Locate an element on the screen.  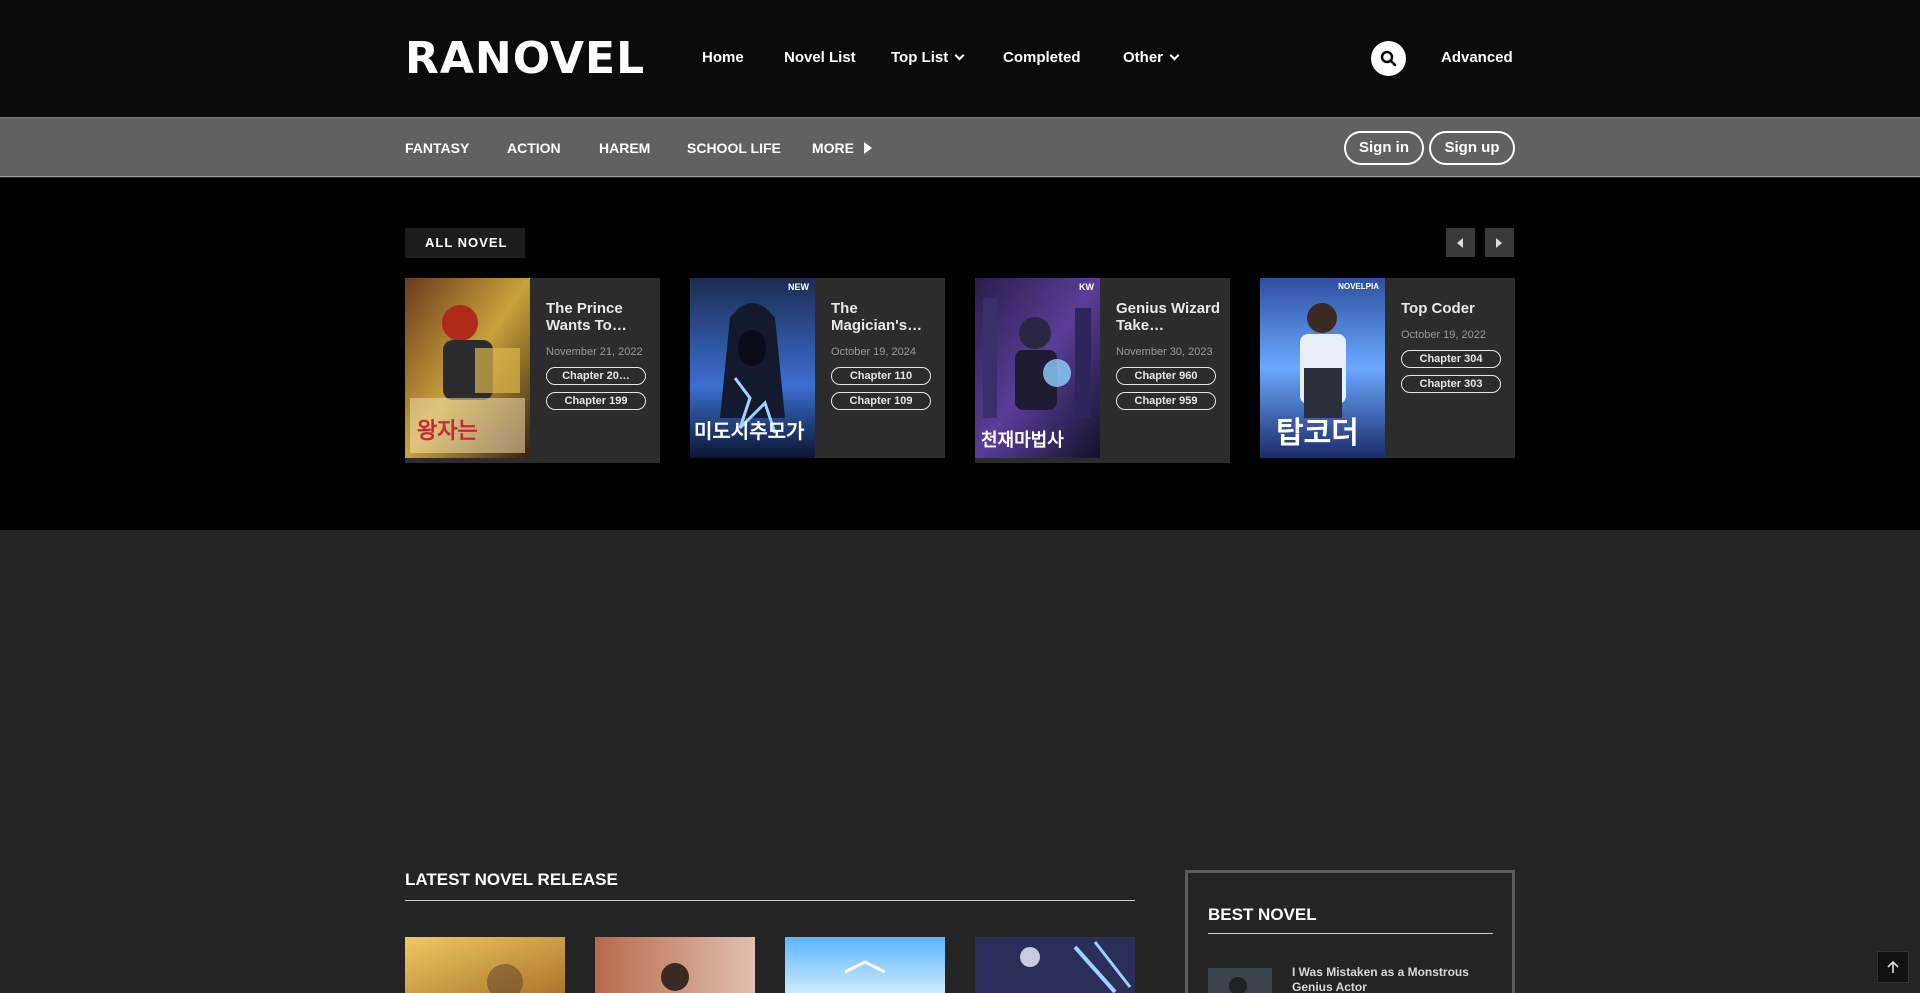
category-action: ACTION is located at coordinates (534, 148).